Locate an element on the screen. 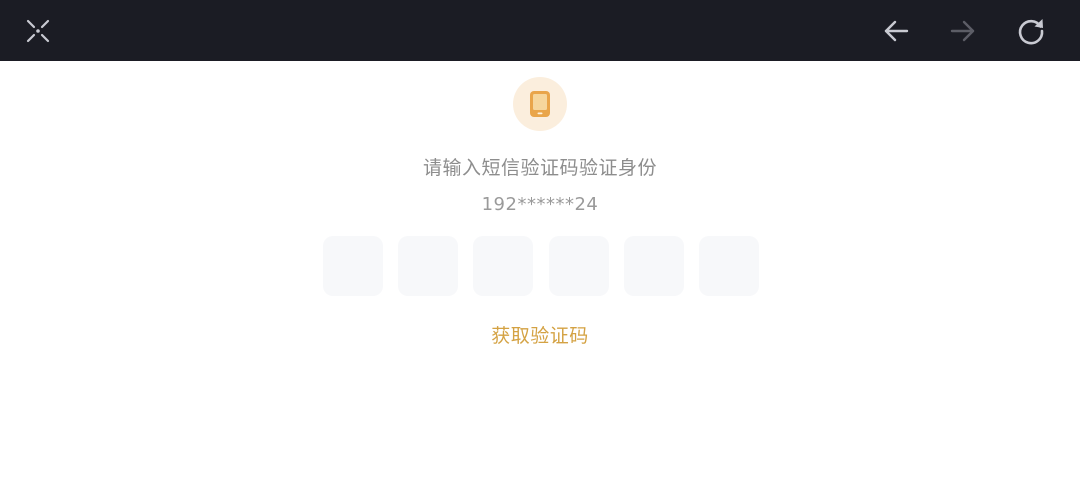 The width and height of the screenshot is (1080, 502). arrow-left-icon is located at coordinates (896, 30).